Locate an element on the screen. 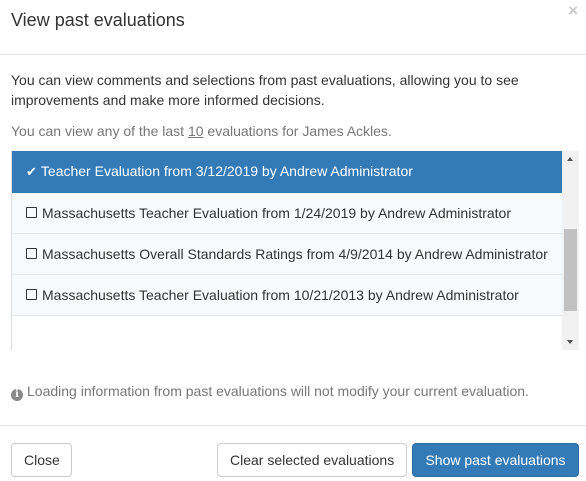 This screenshot has height=481, width=586. close-button: Close is located at coordinates (41, 460).